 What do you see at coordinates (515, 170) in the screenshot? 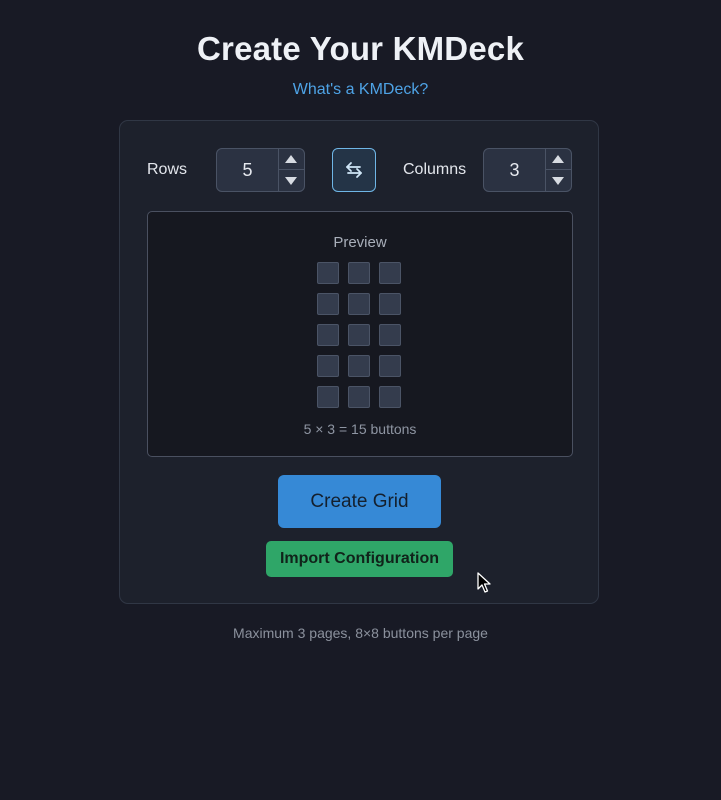
I see `columns-input: 3` at bounding box center [515, 170].